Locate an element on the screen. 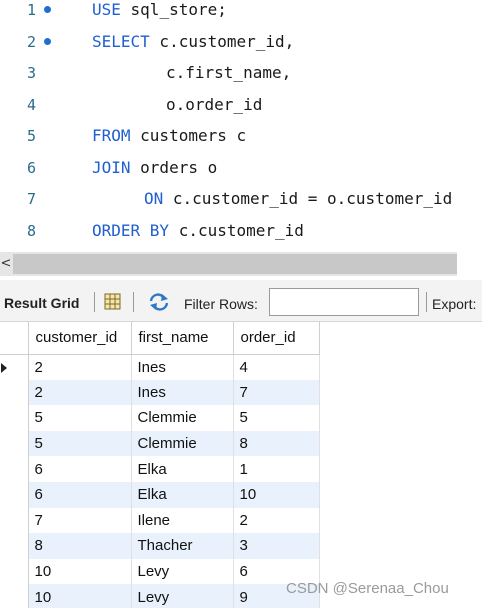  sql-keyword: USE is located at coordinates (106, 9).